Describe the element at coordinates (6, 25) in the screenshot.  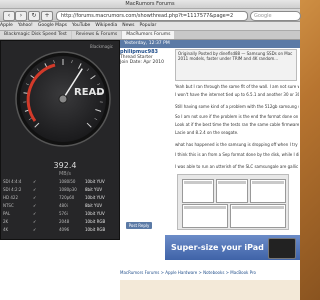
I see `bookmark-item: Apple` at that location.